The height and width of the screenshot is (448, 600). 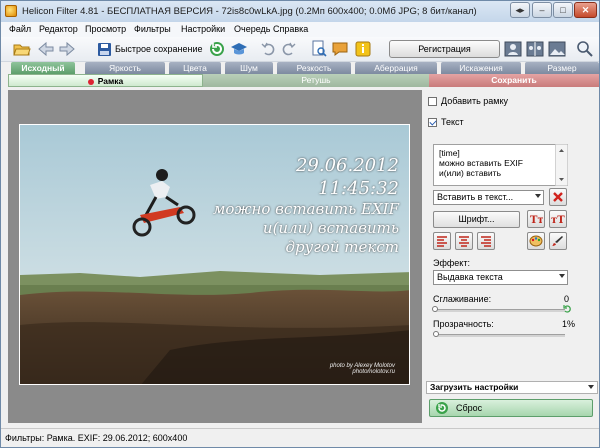 What do you see at coordinates (442, 408) in the screenshot?
I see `reset-icon` at bounding box center [442, 408].